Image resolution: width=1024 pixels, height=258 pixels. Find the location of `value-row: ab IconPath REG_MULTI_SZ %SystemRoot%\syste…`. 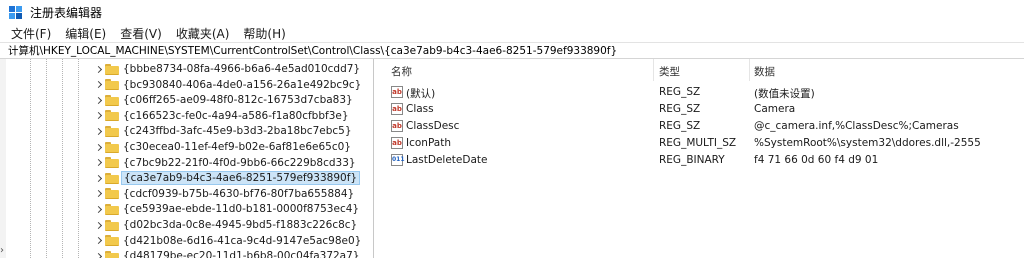

value-row: ab IconPath REG_MULTI_SZ %SystemRoot%\syste… is located at coordinates (703, 143).